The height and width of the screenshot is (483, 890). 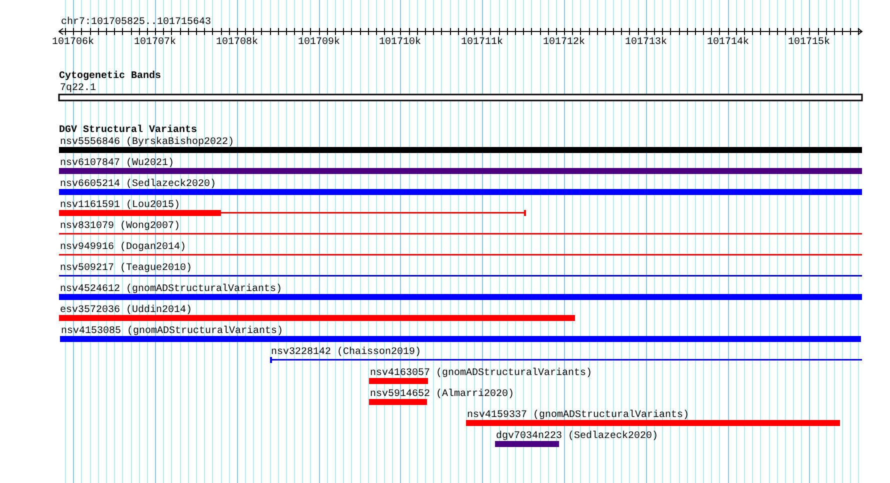 What do you see at coordinates (136, 22) in the screenshot?
I see `location-label: chr7:101705825..101715643` at bounding box center [136, 22].